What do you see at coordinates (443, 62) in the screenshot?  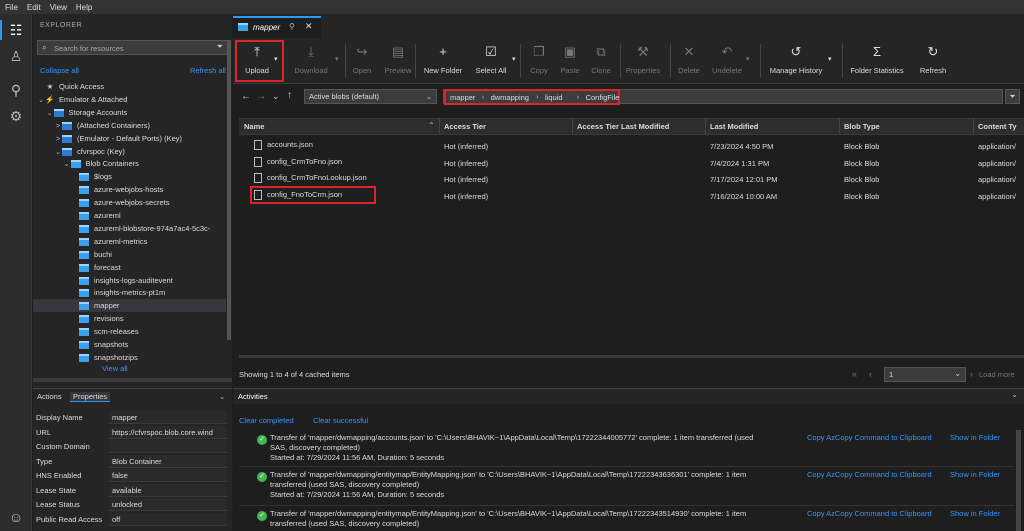 I see `new-folder-button: + New Folder` at bounding box center [443, 62].